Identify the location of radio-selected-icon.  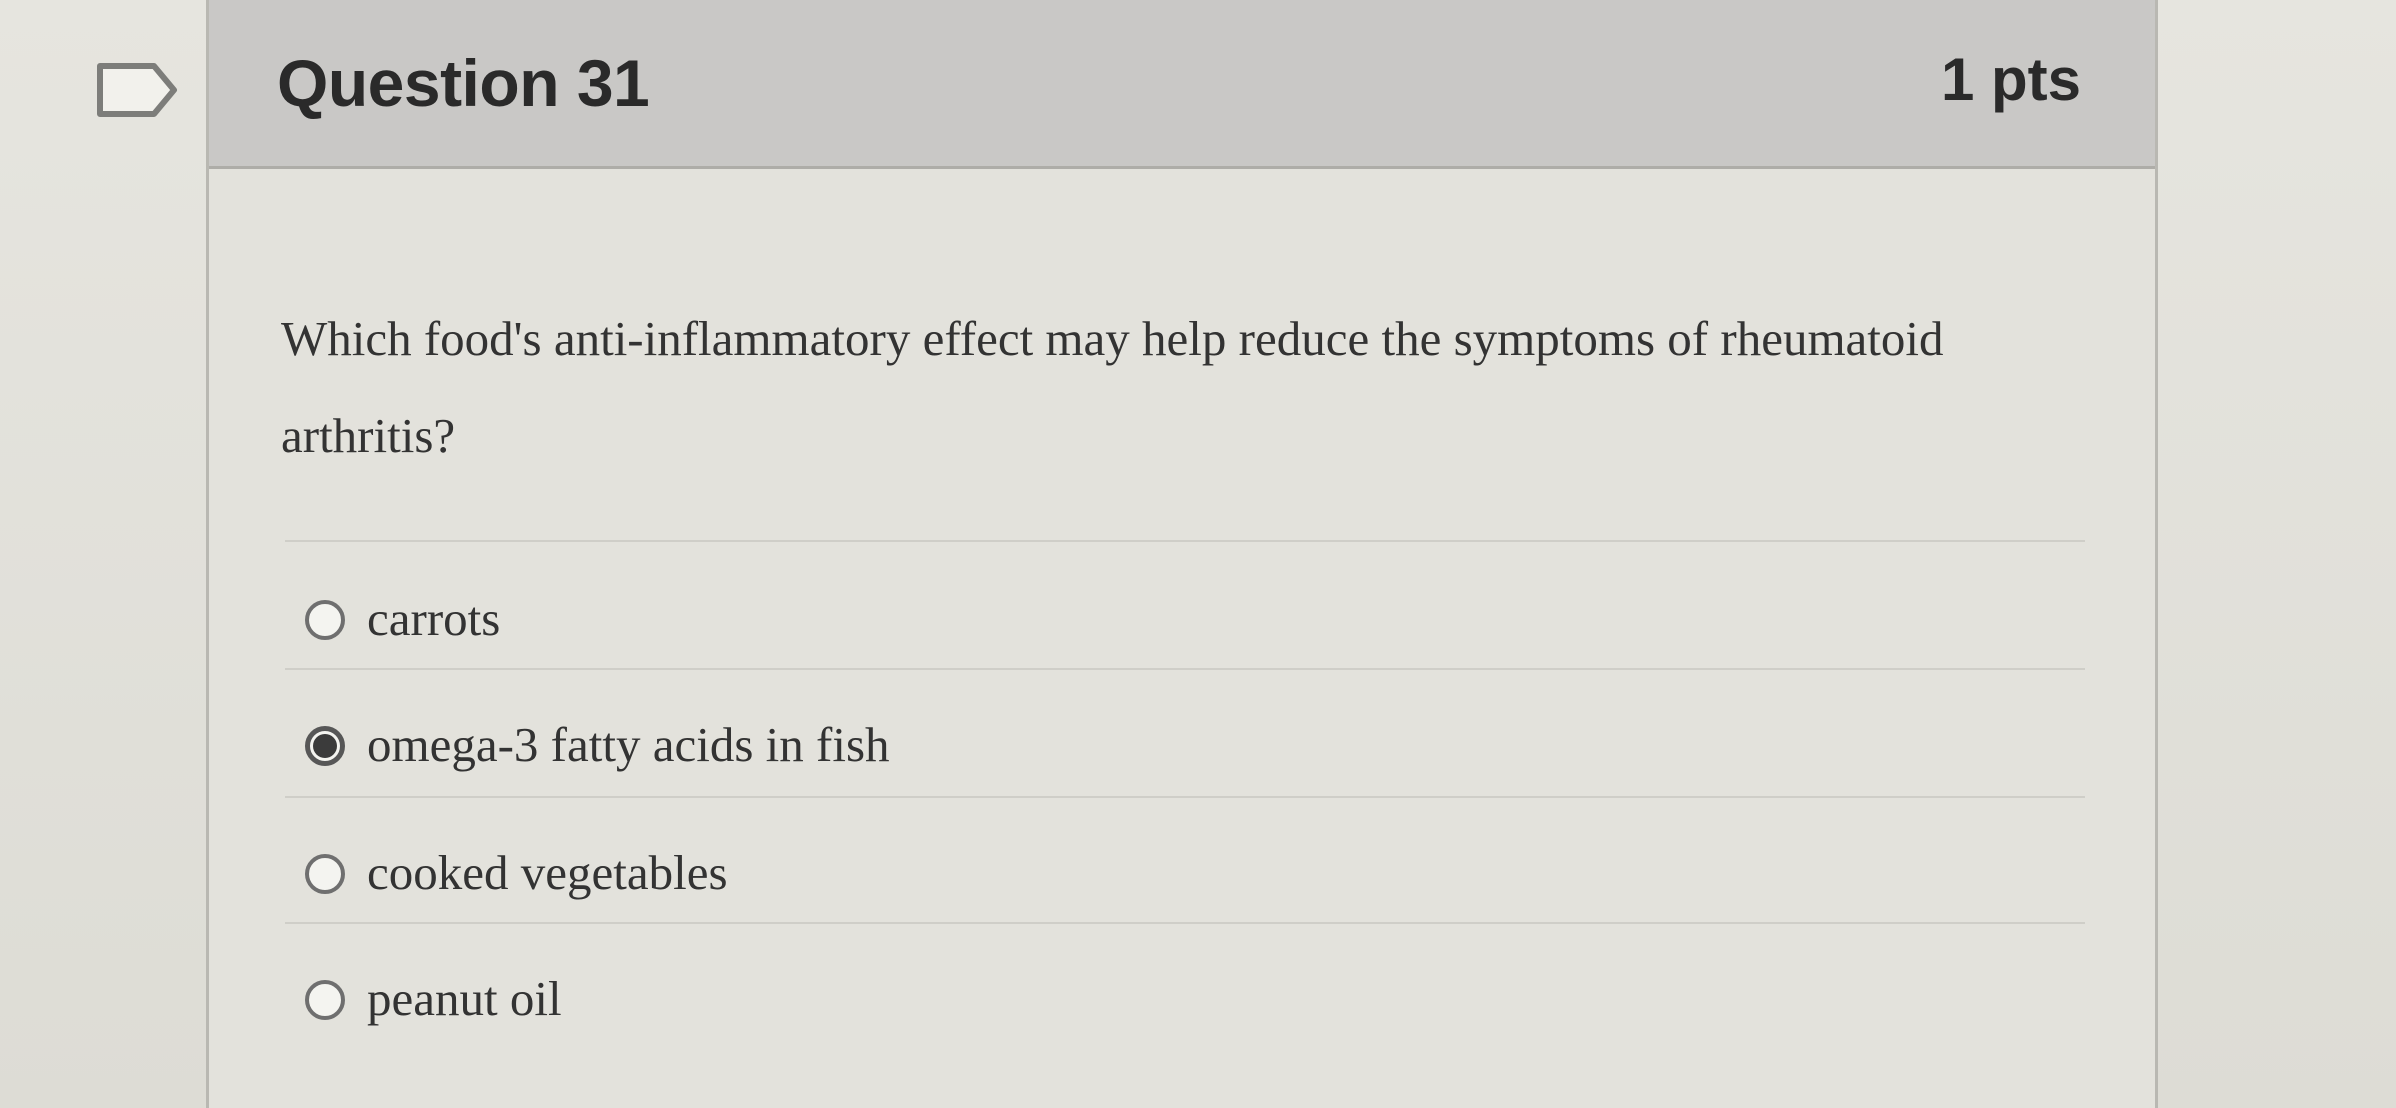
(325, 746).